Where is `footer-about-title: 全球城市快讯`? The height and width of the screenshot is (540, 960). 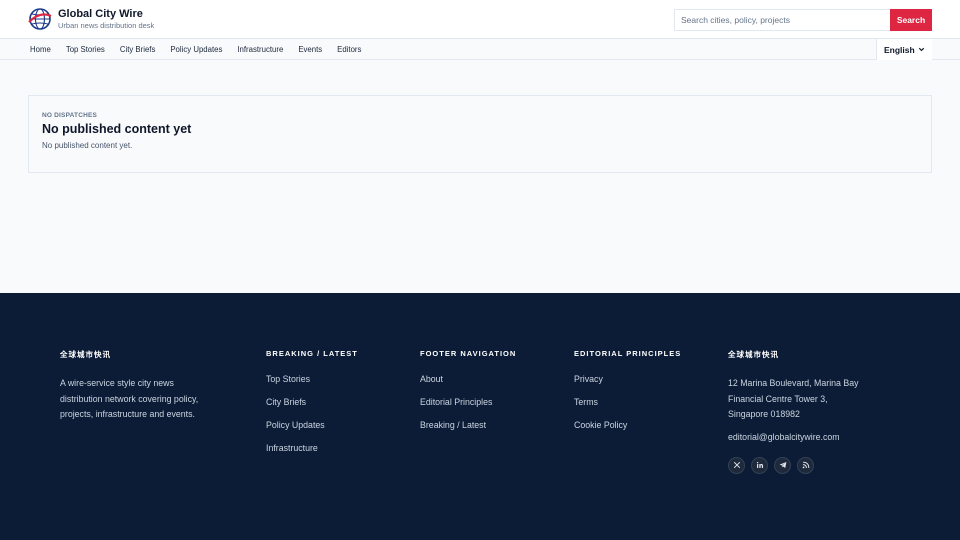
footer-about-title: 全球城市快讯 is located at coordinates (85, 354).